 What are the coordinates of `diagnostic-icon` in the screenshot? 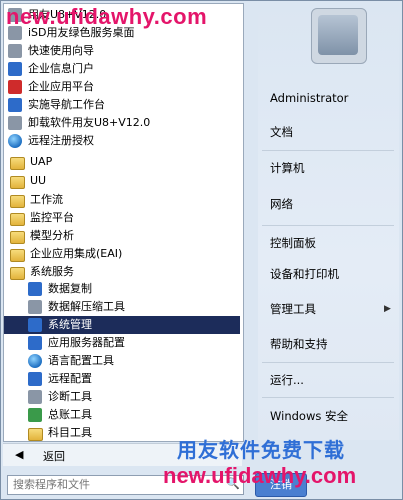 It's located at (35, 397).